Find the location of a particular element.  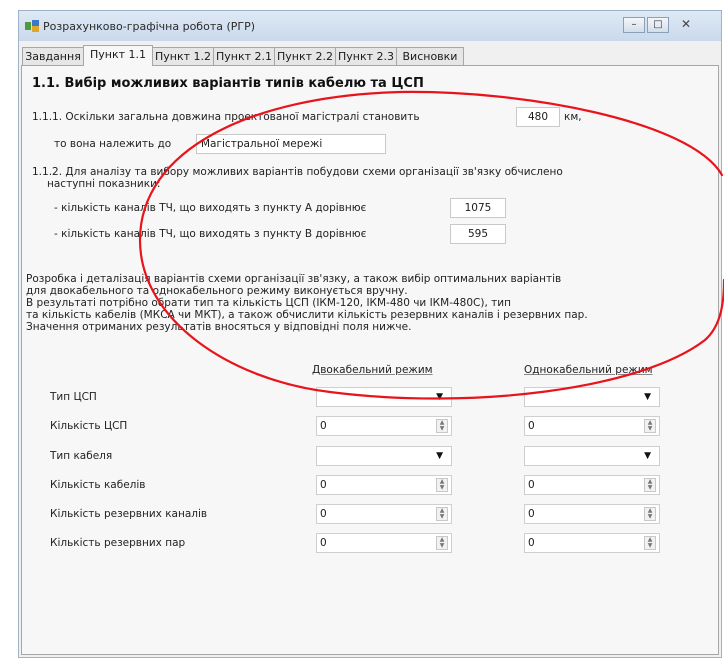

length-field: 480 is located at coordinates (538, 117).